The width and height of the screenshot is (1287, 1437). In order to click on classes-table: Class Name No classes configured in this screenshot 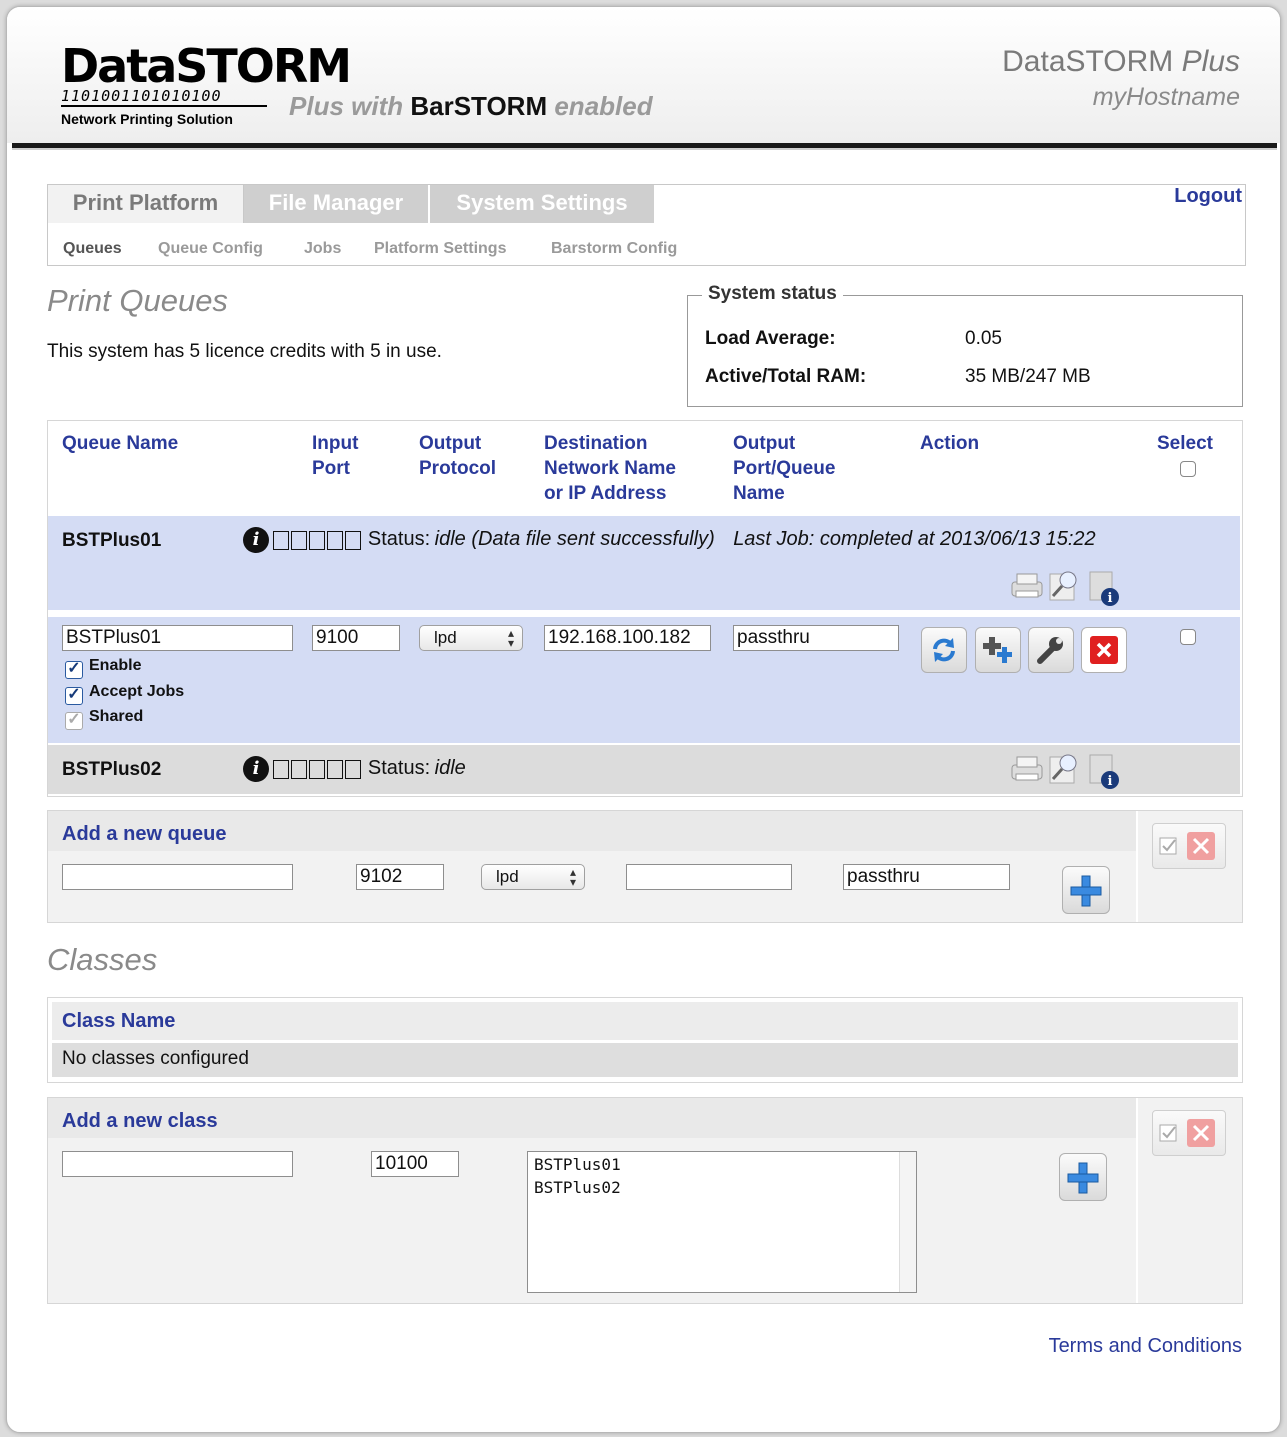, I will do `click(645, 1040)`.